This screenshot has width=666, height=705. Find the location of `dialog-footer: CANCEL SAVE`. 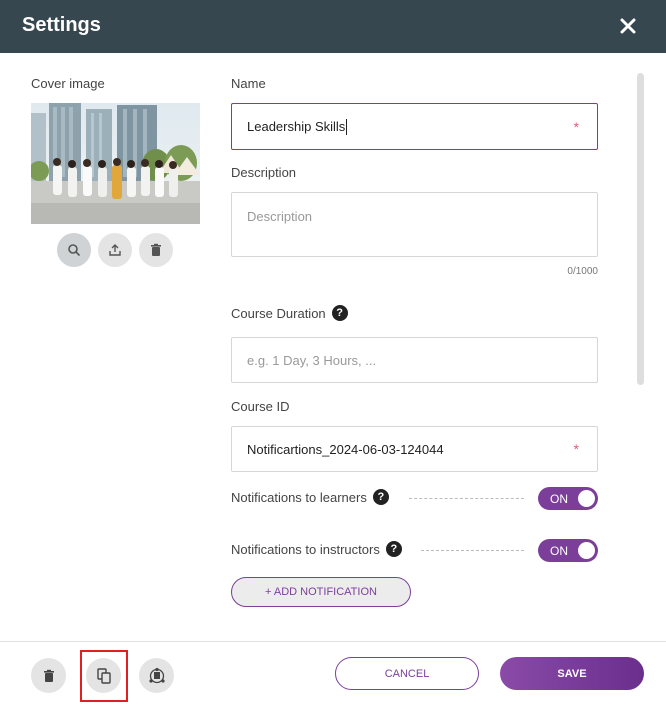

dialog-footer: CANCEL SAVE is located at coordinates (333, 673).